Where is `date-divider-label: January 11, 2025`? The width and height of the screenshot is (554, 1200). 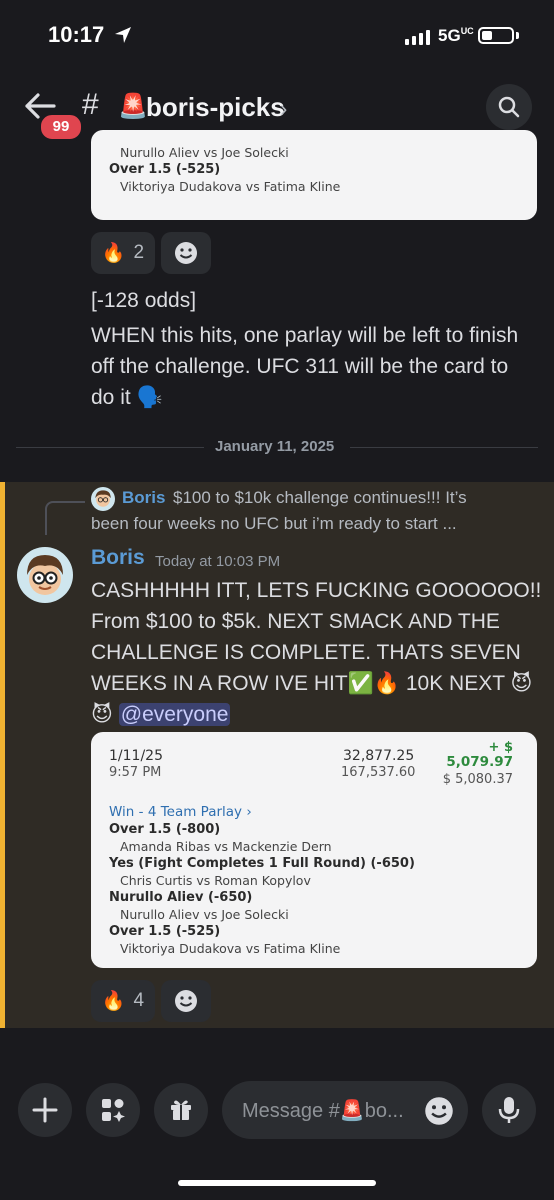 date-divider-label: January 11, 2025 is located at coordinates (275, 446).